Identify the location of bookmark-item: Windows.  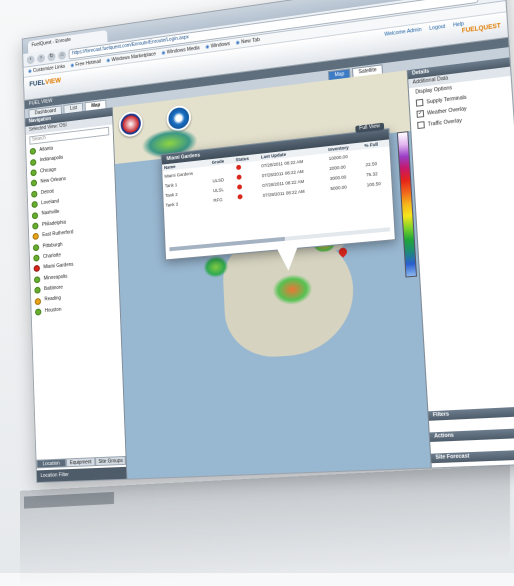
(217, 45).